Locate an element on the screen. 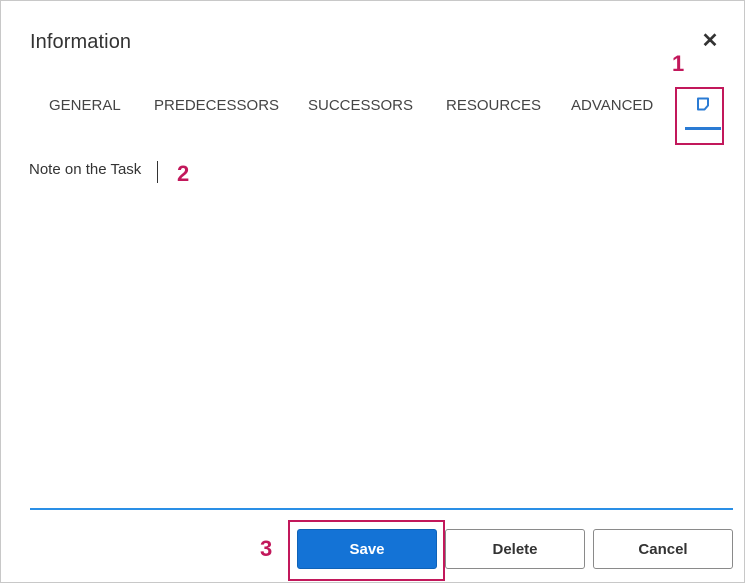 This screenshot has height=583, width=745. callout-number-1: 1 is located at coordinates (678, 63).